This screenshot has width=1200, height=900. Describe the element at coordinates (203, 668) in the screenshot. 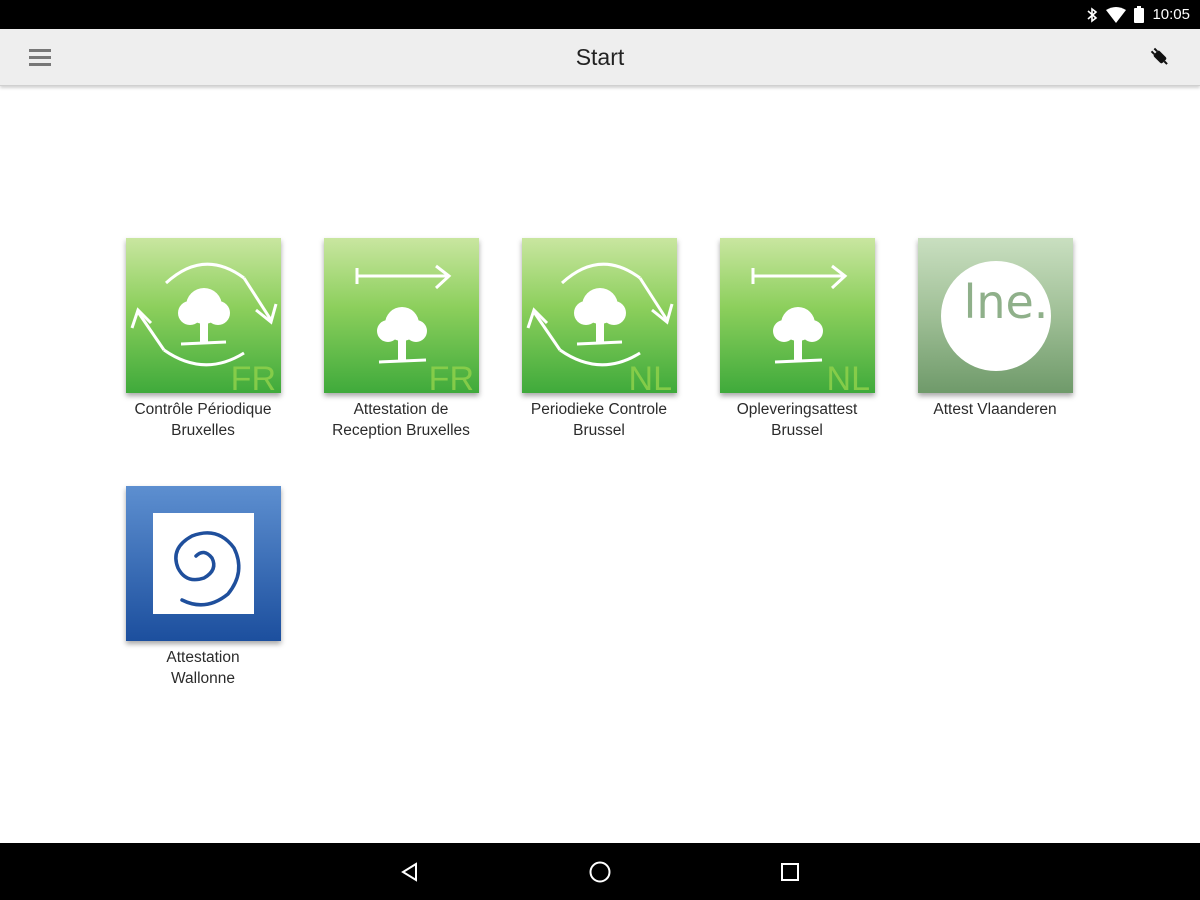

I see `tile-label: Attestation Wallonne` at that location.